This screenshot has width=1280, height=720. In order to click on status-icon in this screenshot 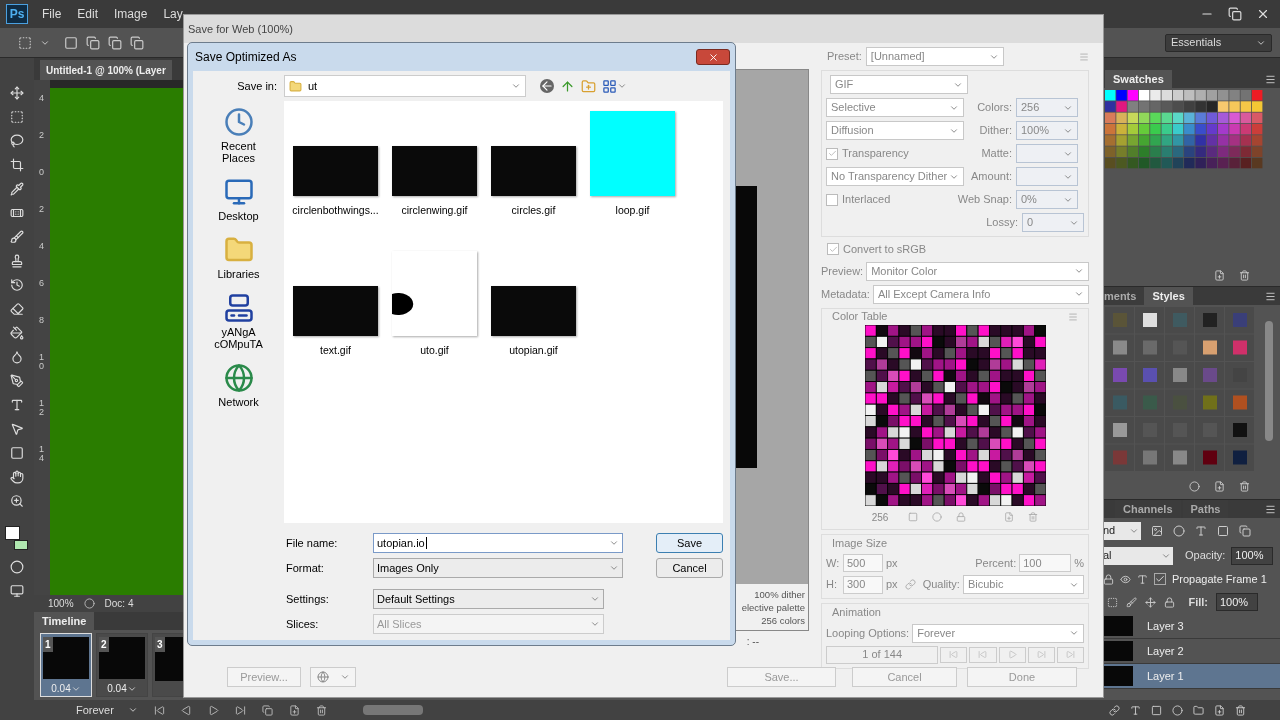, I will do `click(89, 603)`.